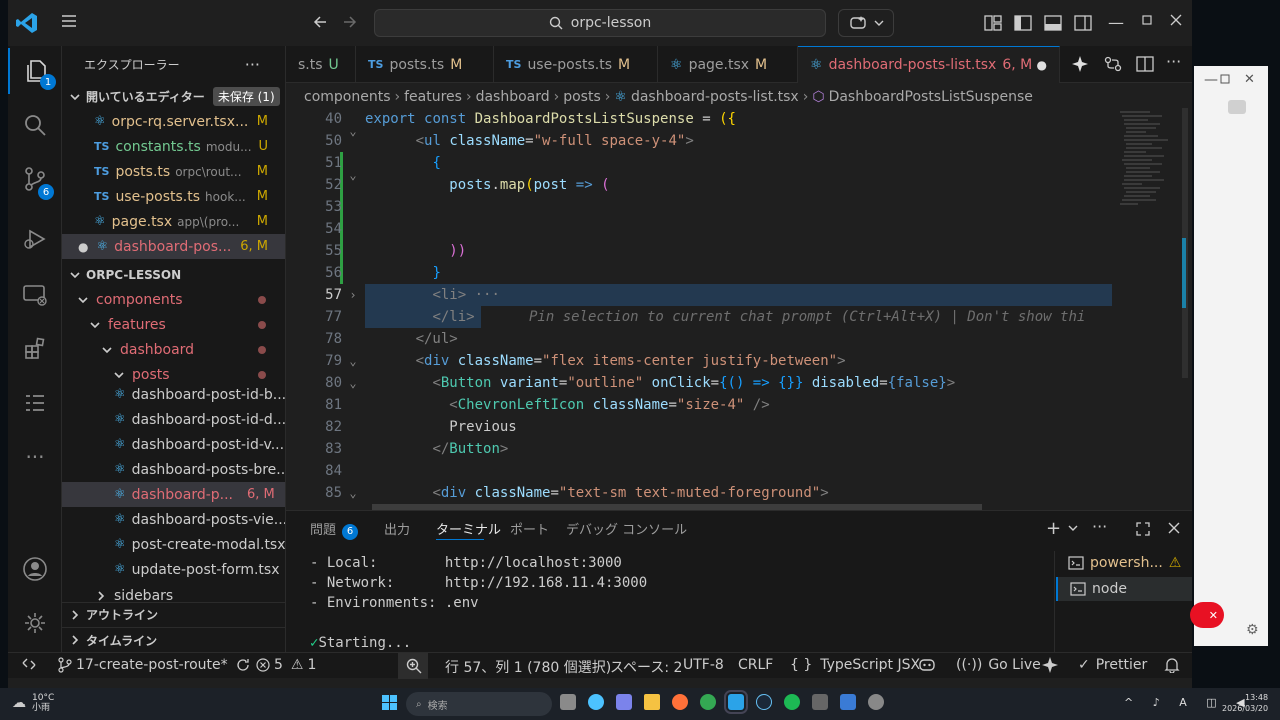  Describe the element at coordinates (600, 23) in the screenshot. I see `command-center-search: orpc-lesson` at that location.